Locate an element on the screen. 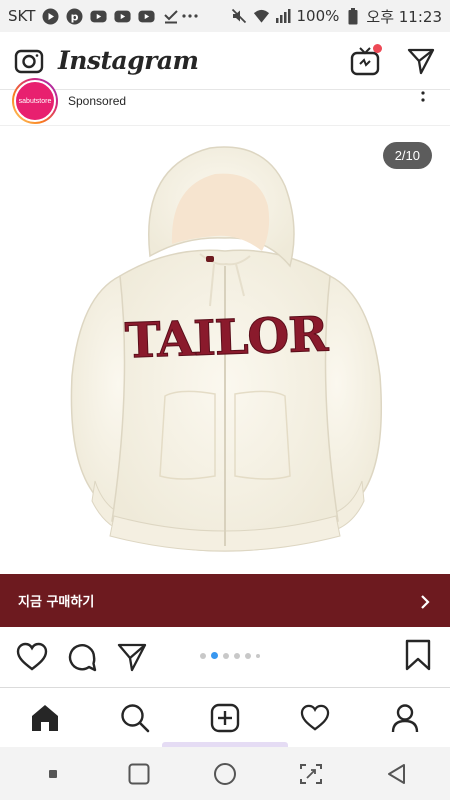  mute-icon is located at coordinates (239, 16).